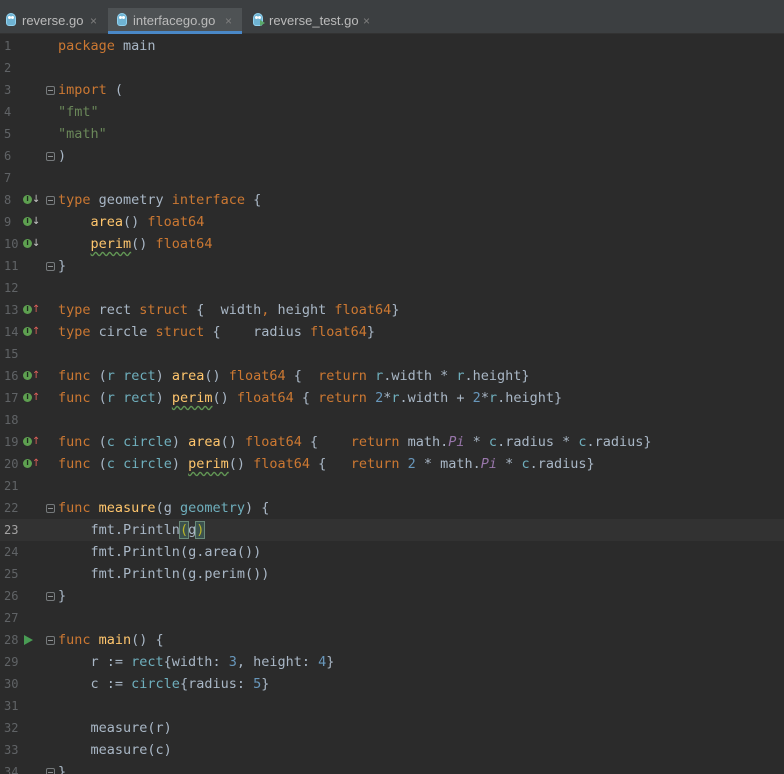 The height and width of the screenshot is (774, 784). What do you see at coordinates (392, 46) in the screenshot?
I see `code-line: 1 package main` at bounding box center [392, 46].